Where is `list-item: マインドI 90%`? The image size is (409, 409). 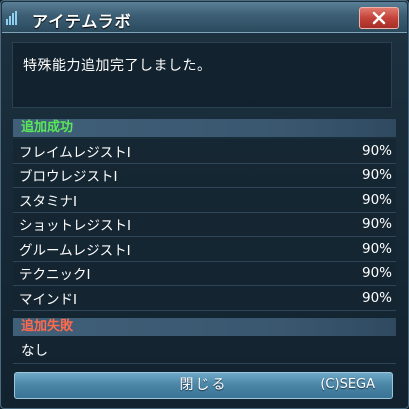
list-item: マインドI 90% is located at coordinates (204, 298).